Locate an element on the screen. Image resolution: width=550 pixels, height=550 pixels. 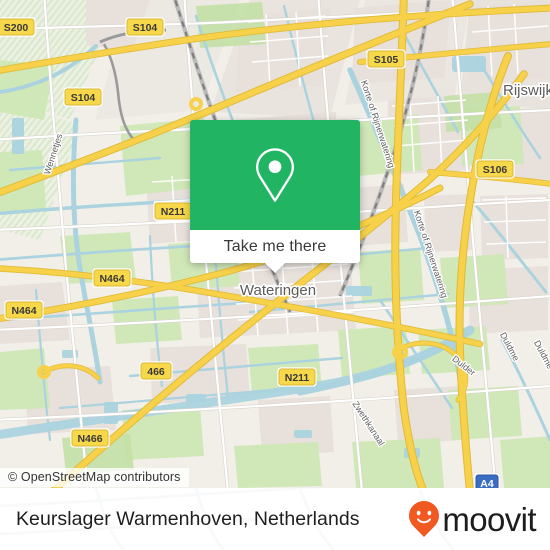
popup-pointer is located at coordinates (275, 267).